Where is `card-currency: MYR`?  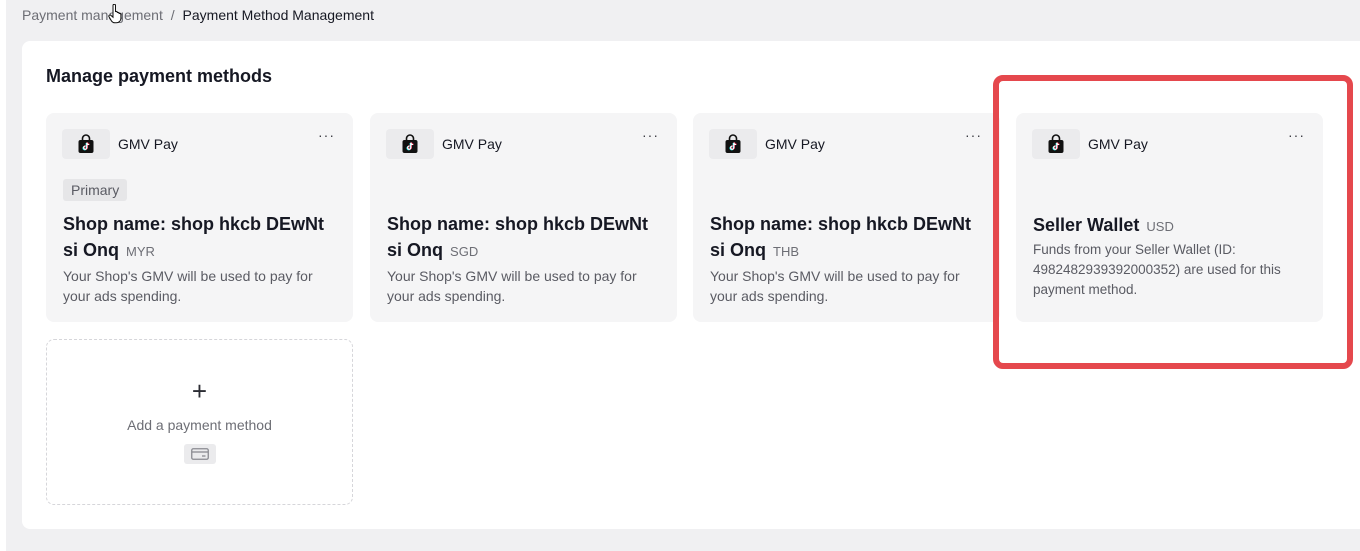
card-currency: MYR is located at coordinates (140, 251).